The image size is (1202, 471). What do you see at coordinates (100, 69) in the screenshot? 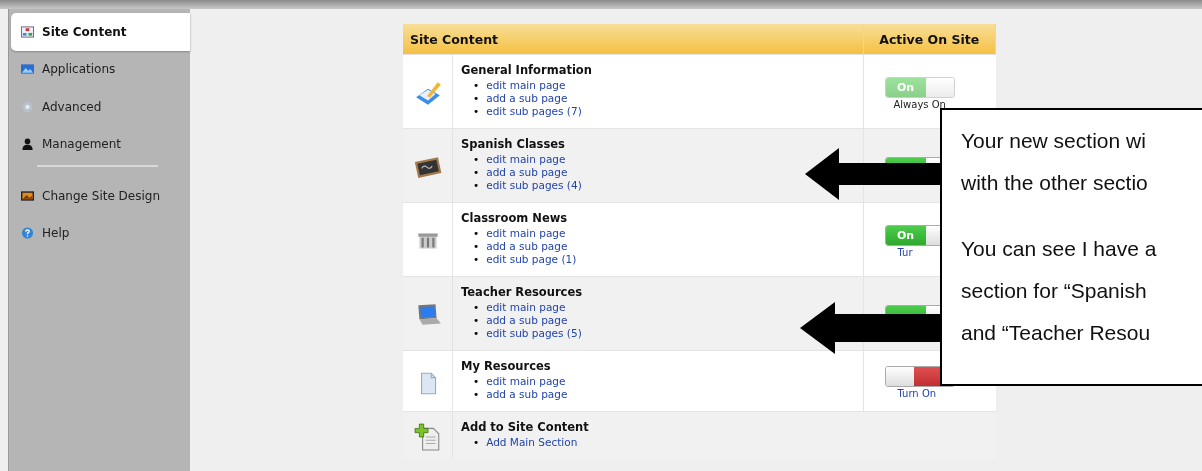
I see `sidebar-item: Applications` at bounding box center [100, 69].